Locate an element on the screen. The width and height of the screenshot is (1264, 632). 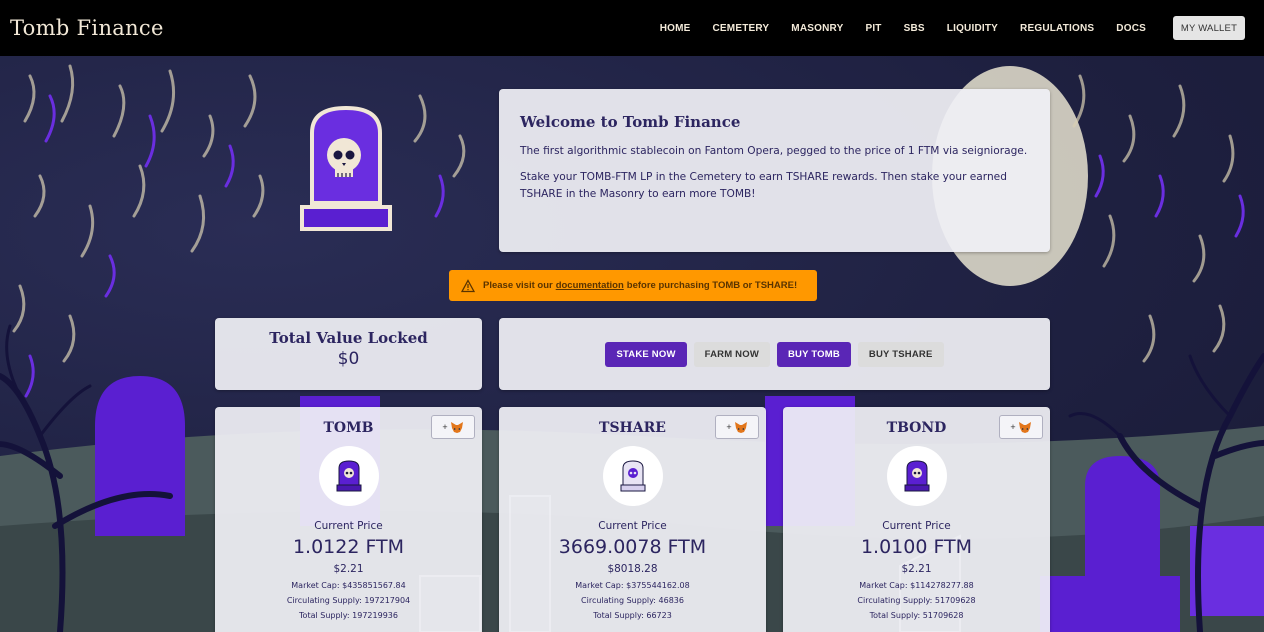
nav-link-sbs: SBS is located at coordinates (914, 28).